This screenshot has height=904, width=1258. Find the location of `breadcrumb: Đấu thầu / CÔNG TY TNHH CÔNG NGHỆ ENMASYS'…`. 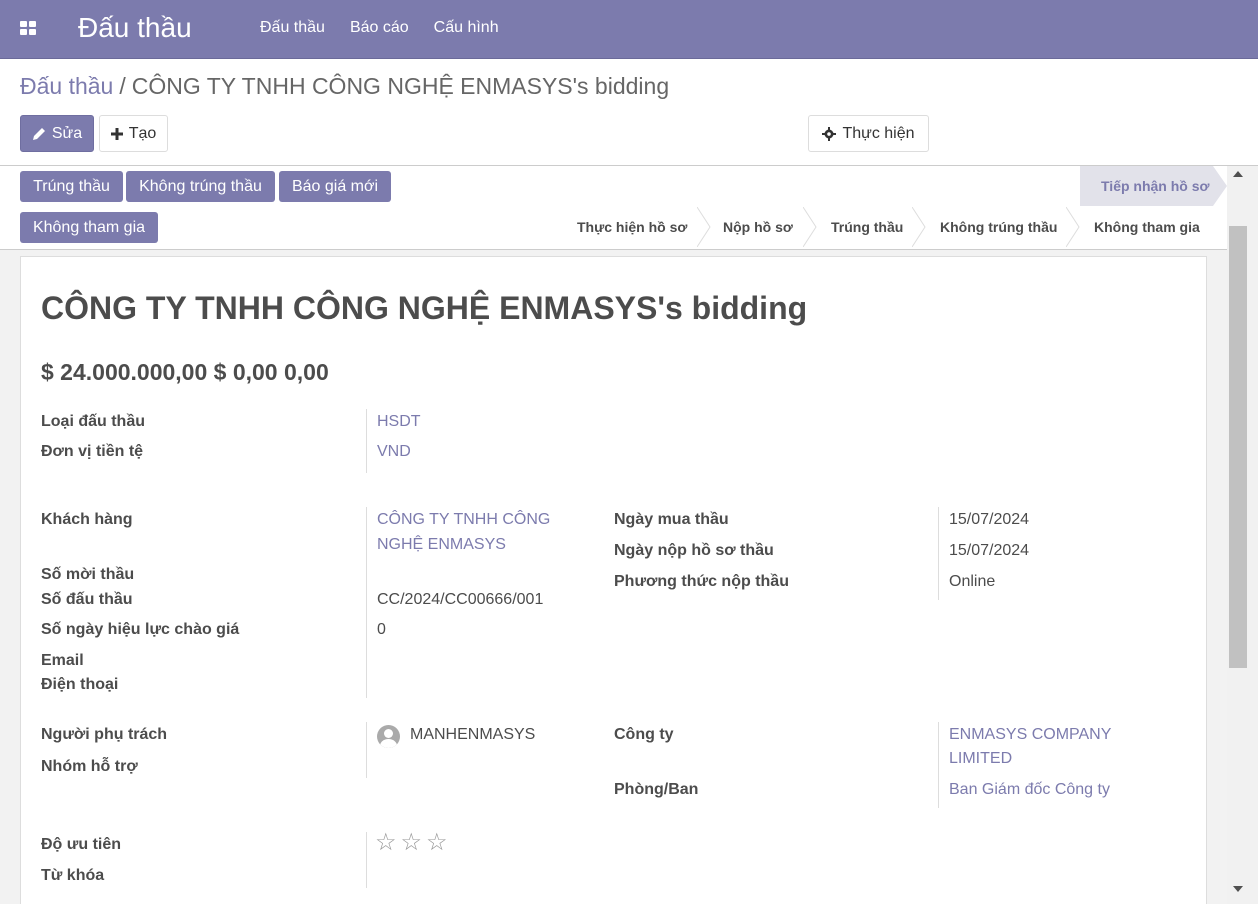

breadcrumb: Đấu thầu / CÔNG TY TNHH CÔNG NGHỆ ENMASYS'… is located at coordinates (344, 86).